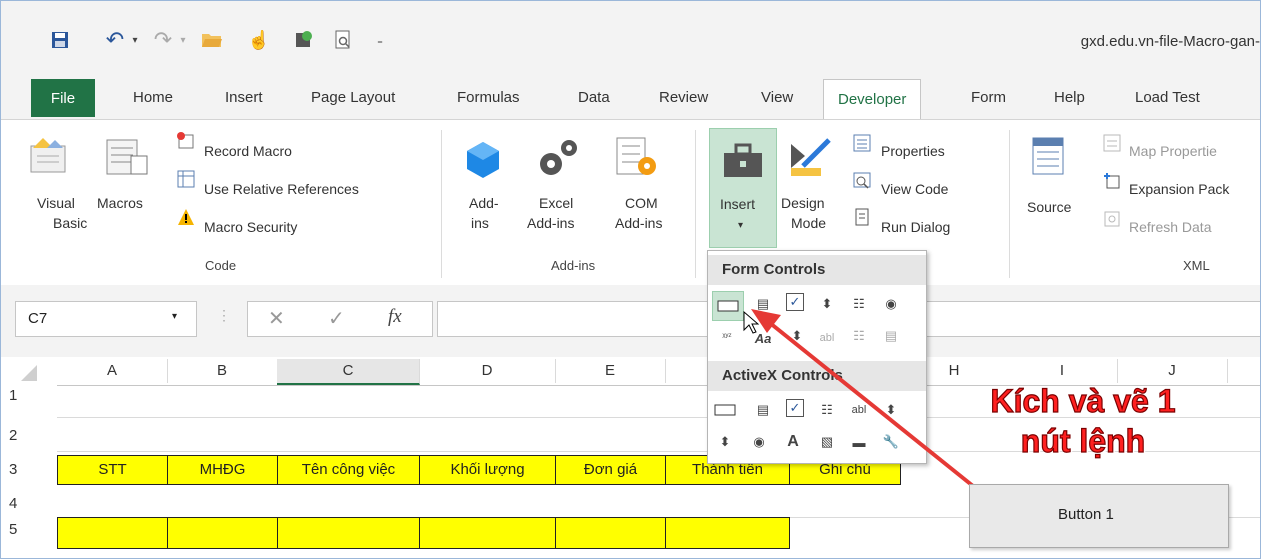 This screenshot has height=559, width=1261. What do you see at coordinates (186, 141) in the screenshot?
I see `record-macro-icon` at bounding box center [186, 141].